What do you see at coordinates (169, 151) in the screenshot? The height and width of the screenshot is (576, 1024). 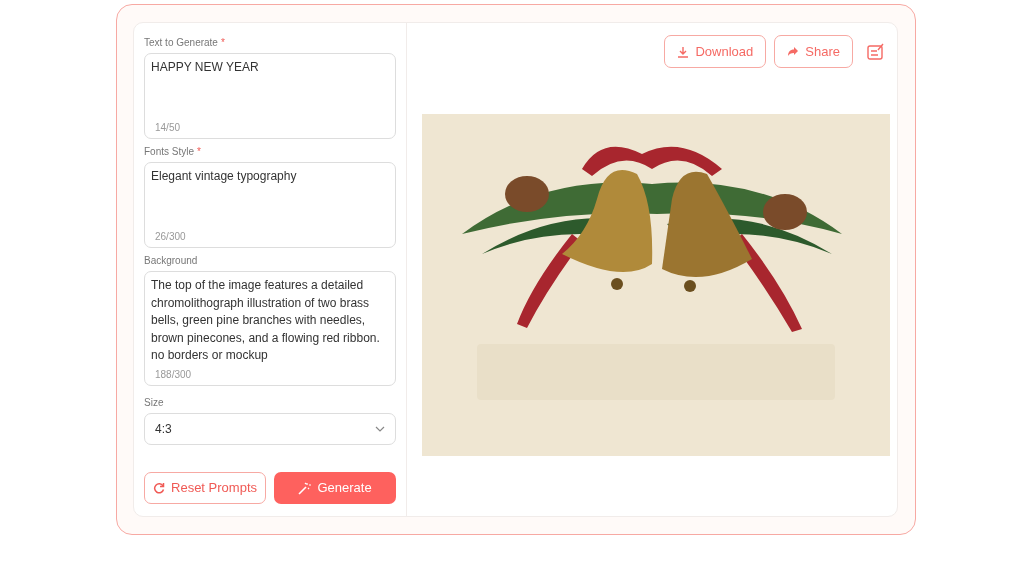 I see `field-label: Fonts Style` at bounding box center [169, 151].